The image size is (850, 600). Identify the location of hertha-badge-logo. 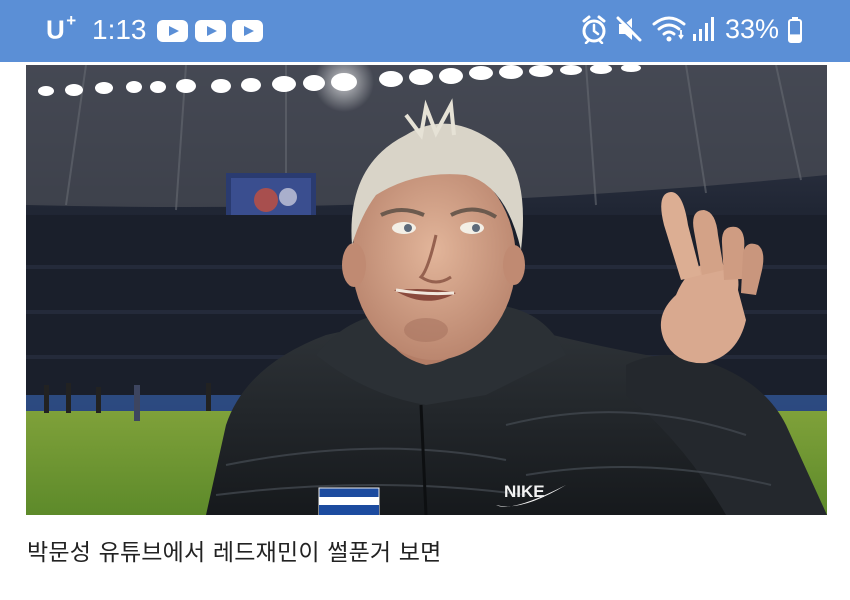
(349, 501).